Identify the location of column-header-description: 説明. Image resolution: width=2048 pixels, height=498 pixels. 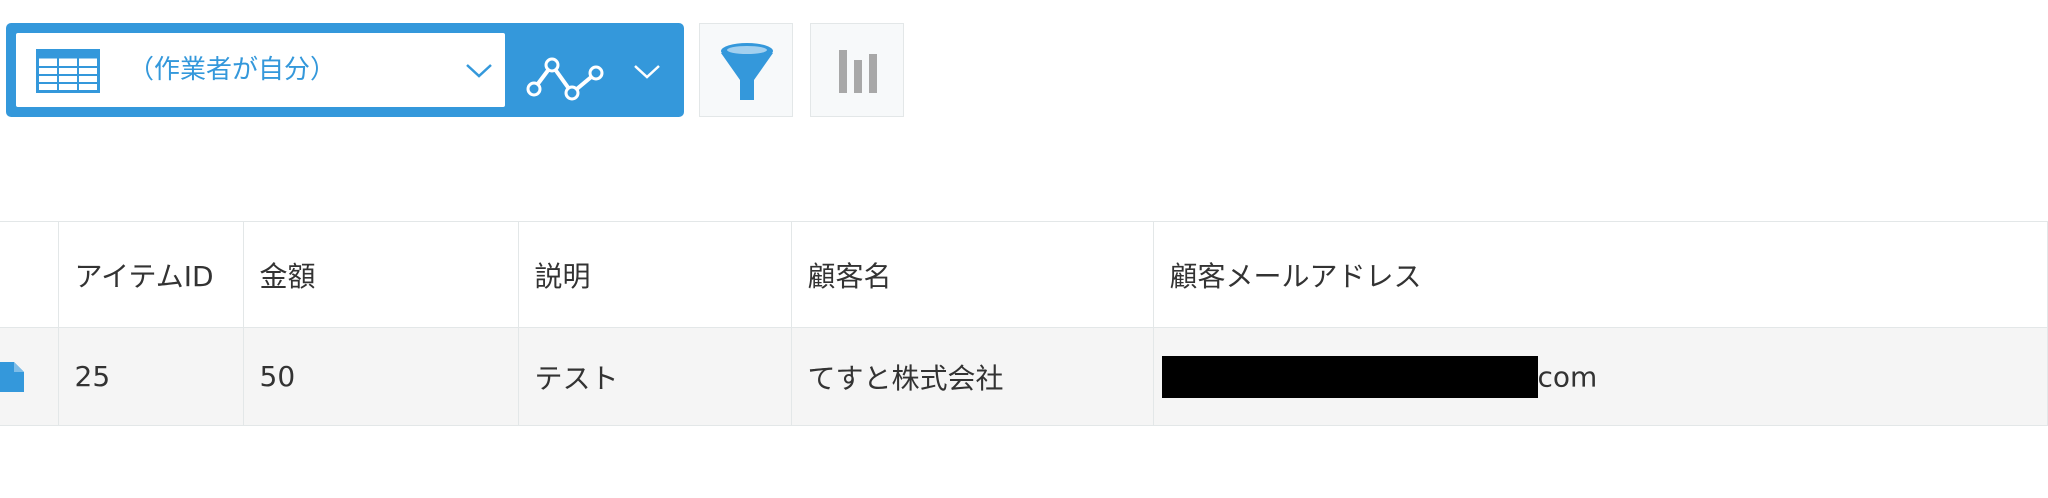
(654, 274).